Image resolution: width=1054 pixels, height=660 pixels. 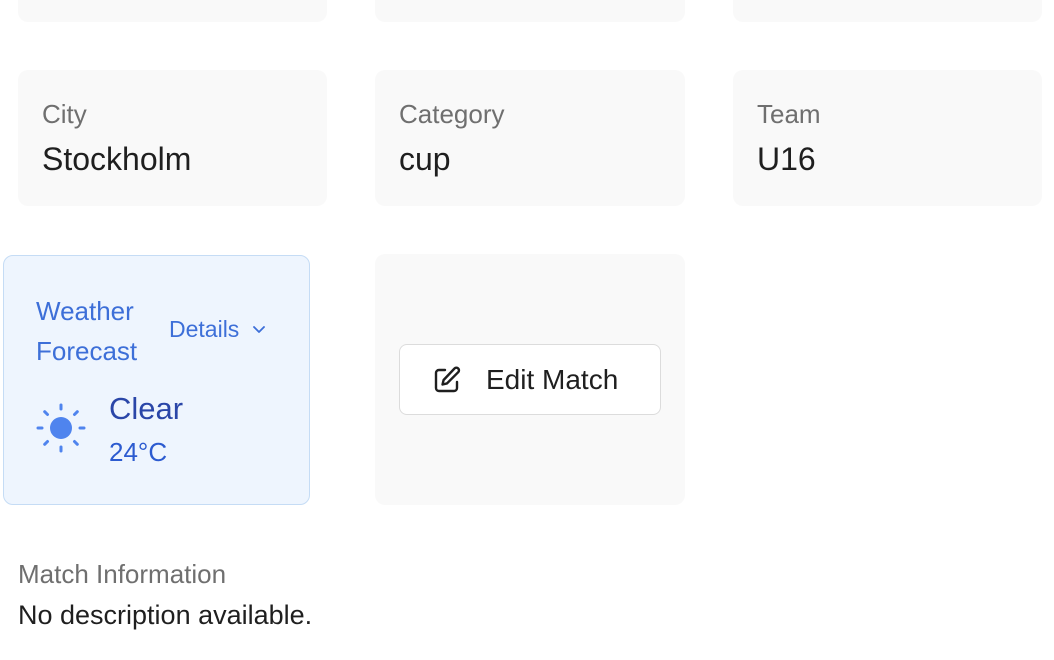 I want to click on actions-card: Edit Match, so click(x=530, y=379).